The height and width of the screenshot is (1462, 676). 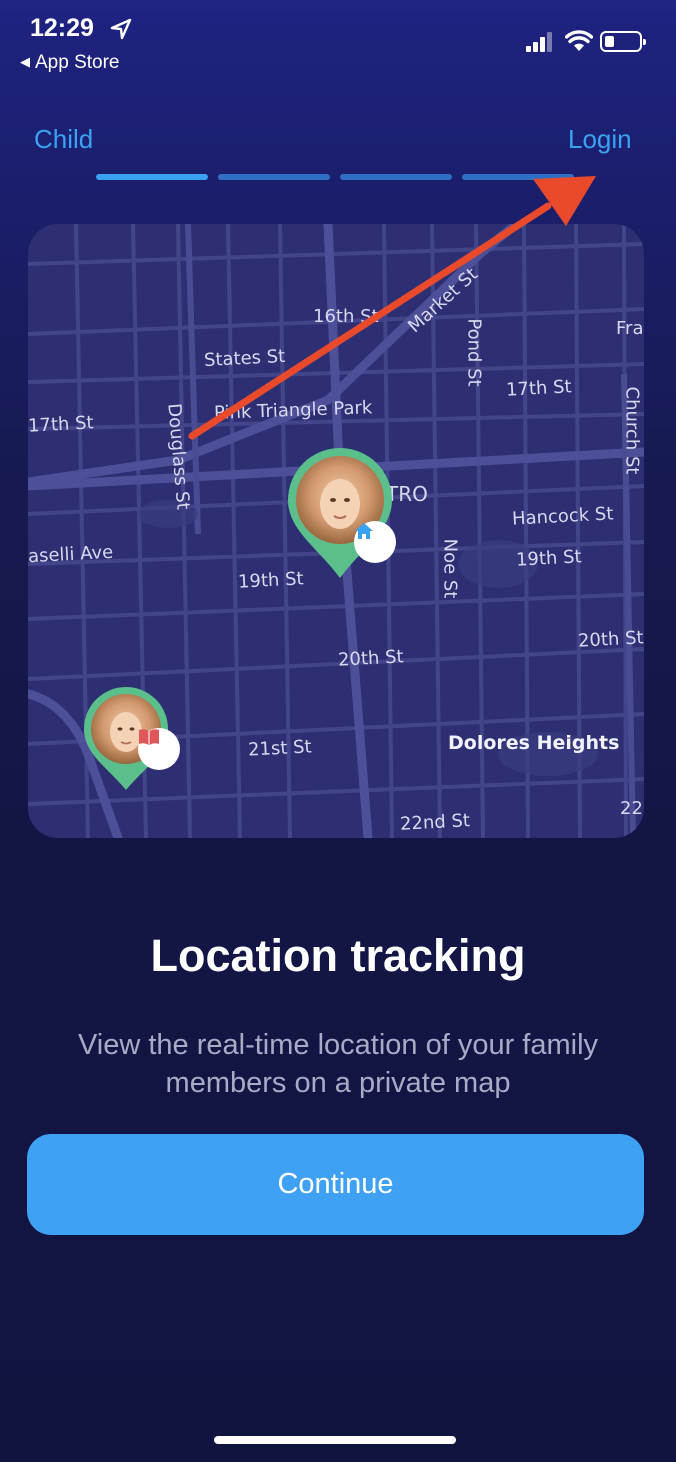 What do you see at coordinates (335, 1184) in the screenshot?
I see `continue-button: Continue` at bounding box center [335, 1184].